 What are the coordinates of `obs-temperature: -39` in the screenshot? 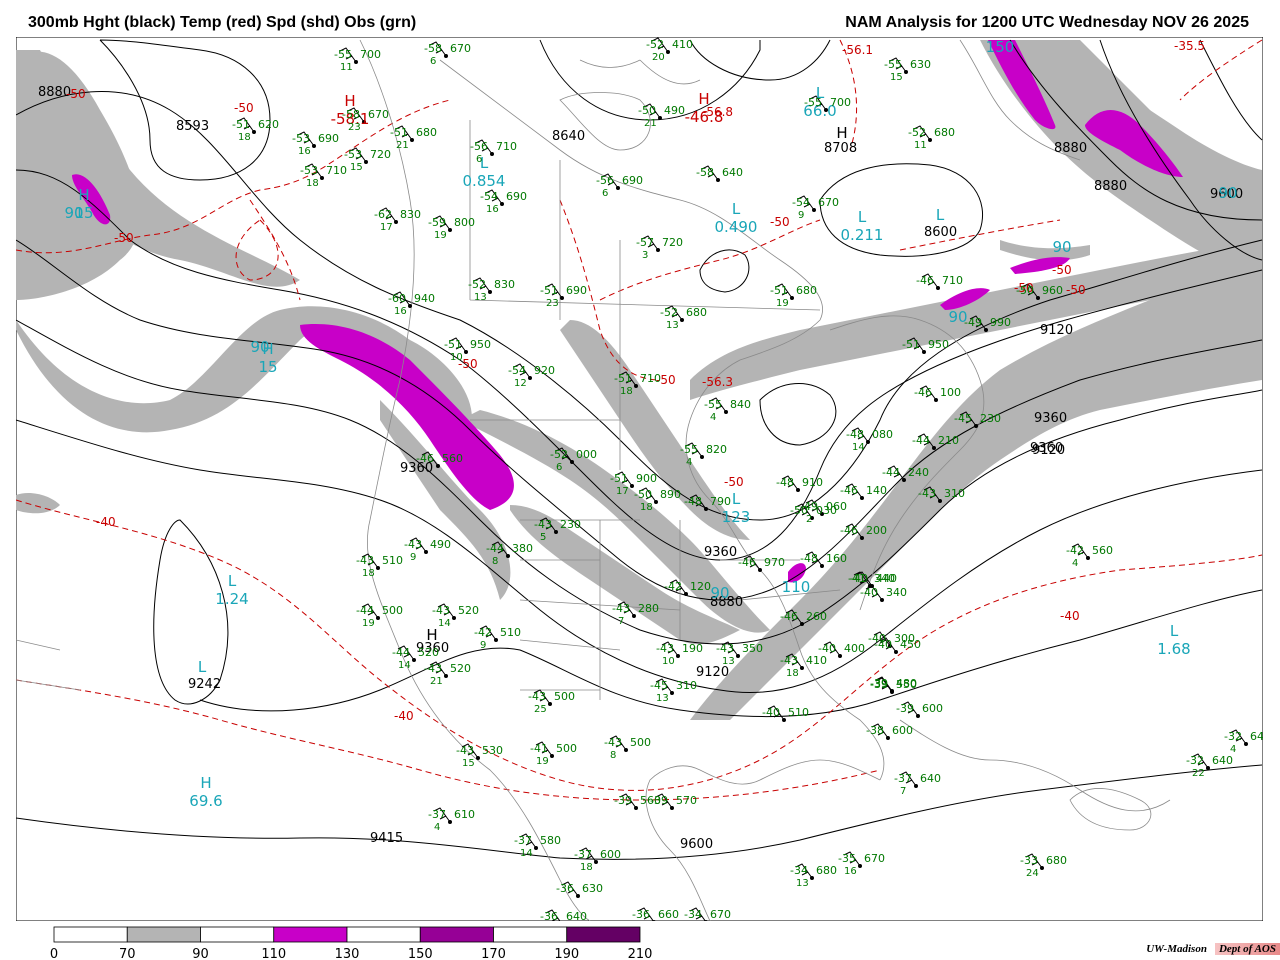 It's located at (905, 708).